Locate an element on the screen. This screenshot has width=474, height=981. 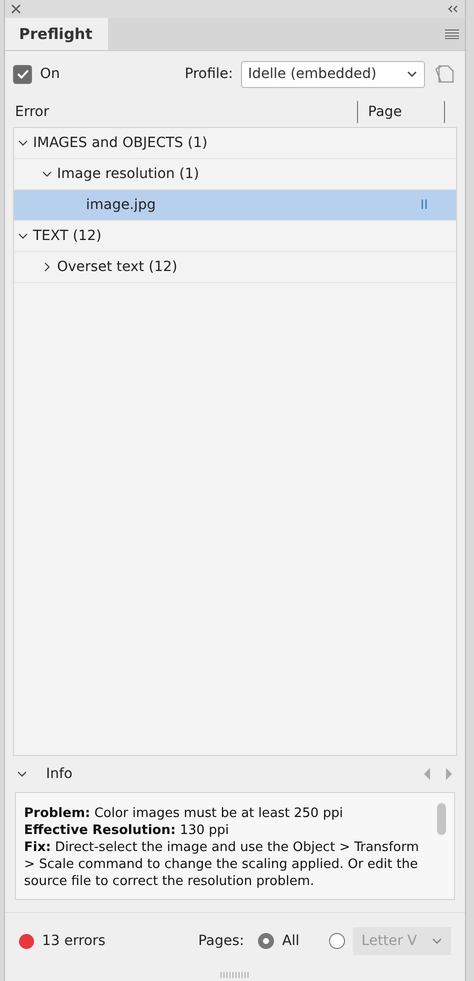
radio-button is located at coordinates (266, 941).